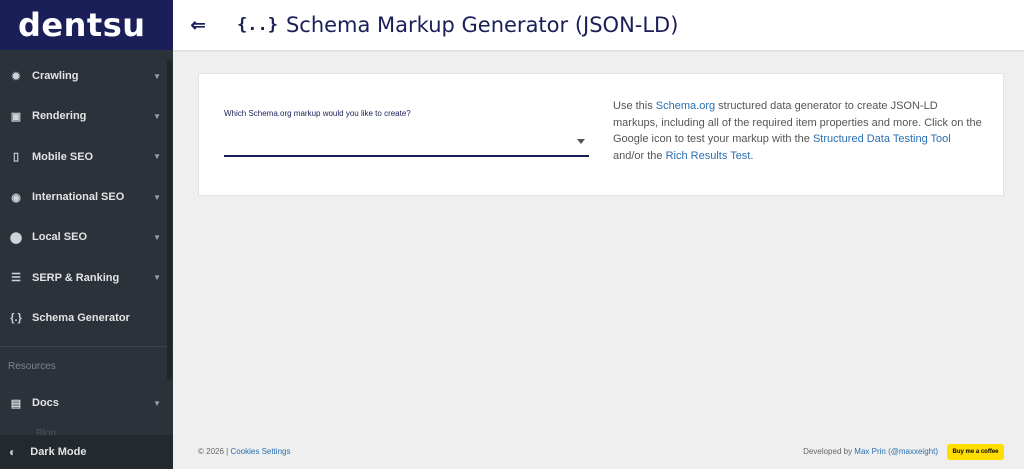  I want to click on sidebar-item-mobile-seo: ▯ Mobile SEO ▼, so click(86, 157).